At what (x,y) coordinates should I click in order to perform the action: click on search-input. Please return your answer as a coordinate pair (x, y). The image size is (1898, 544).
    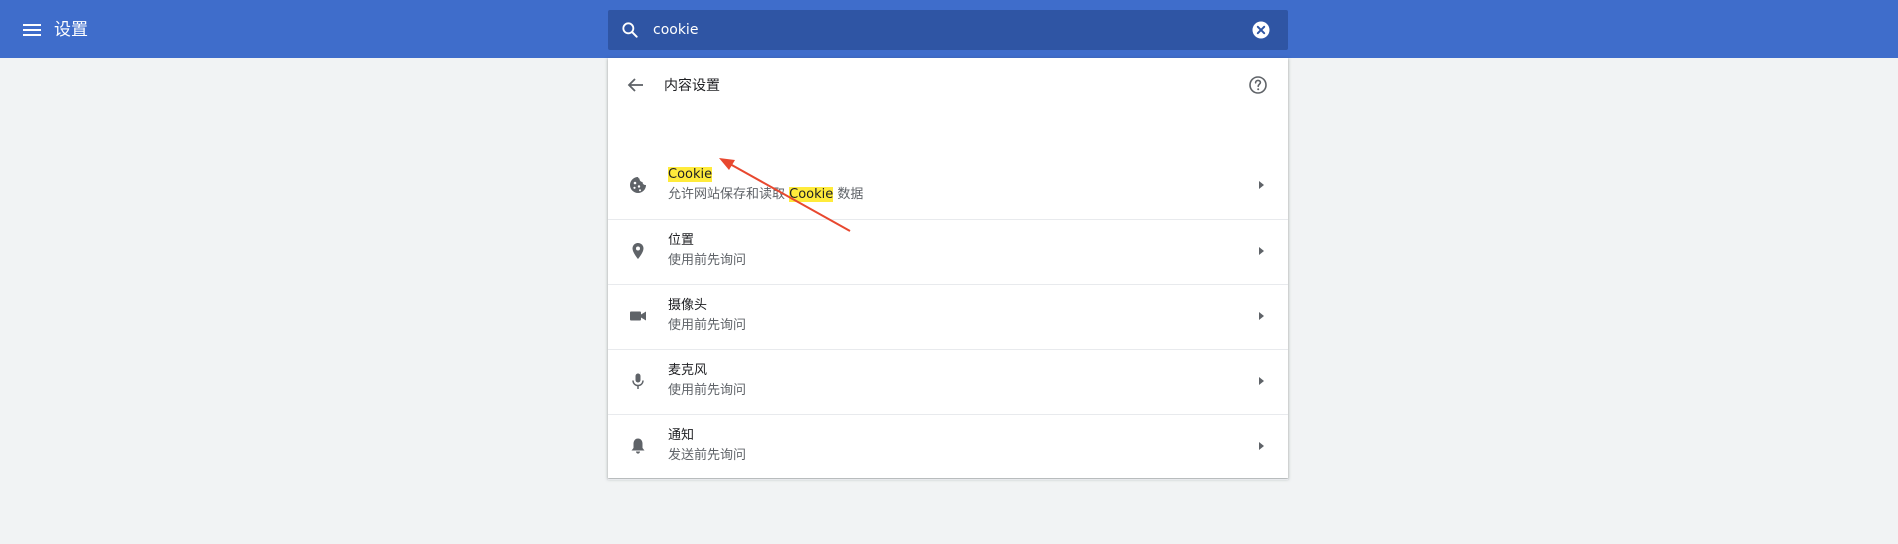
    Looking at the image, I should click on (933, 30).